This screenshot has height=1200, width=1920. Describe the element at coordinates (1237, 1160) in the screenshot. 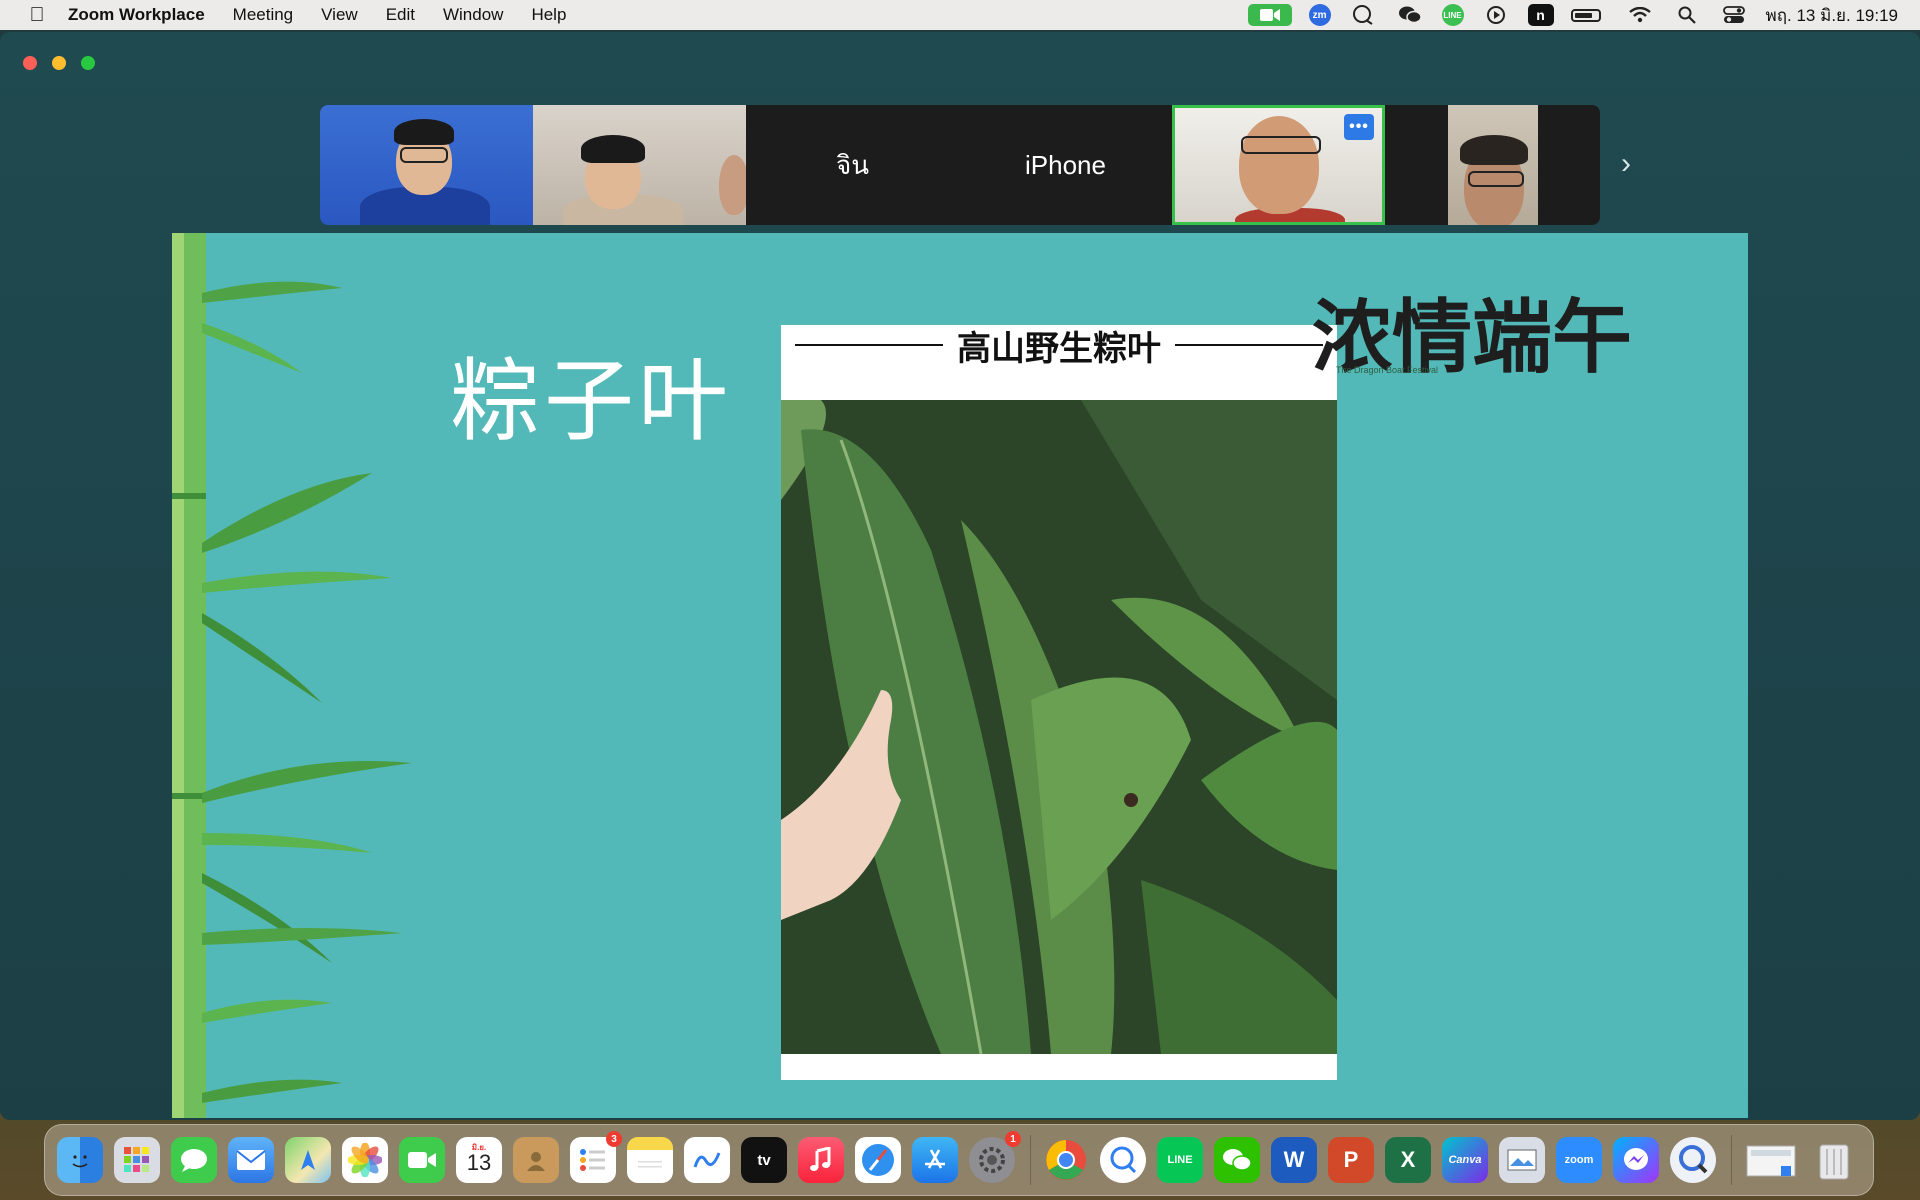

I see `wechat-app-icon` at that location.